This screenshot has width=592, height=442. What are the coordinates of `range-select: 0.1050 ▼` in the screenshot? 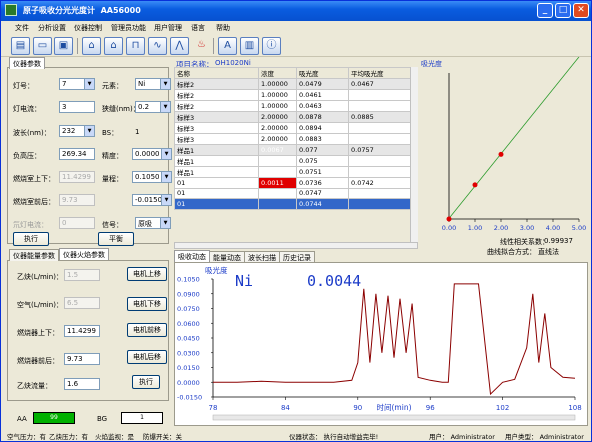 It's located at (152, 177).